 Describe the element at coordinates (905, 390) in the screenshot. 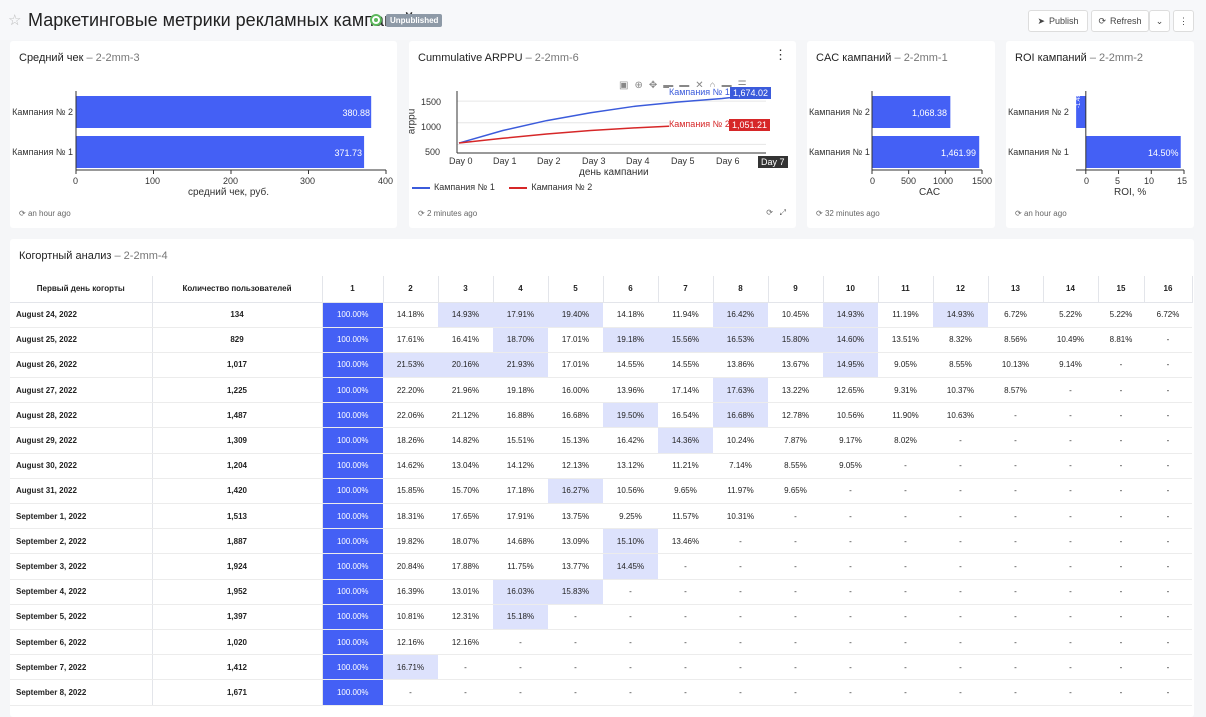

I see `retention-cell: 9.31%` at that location.